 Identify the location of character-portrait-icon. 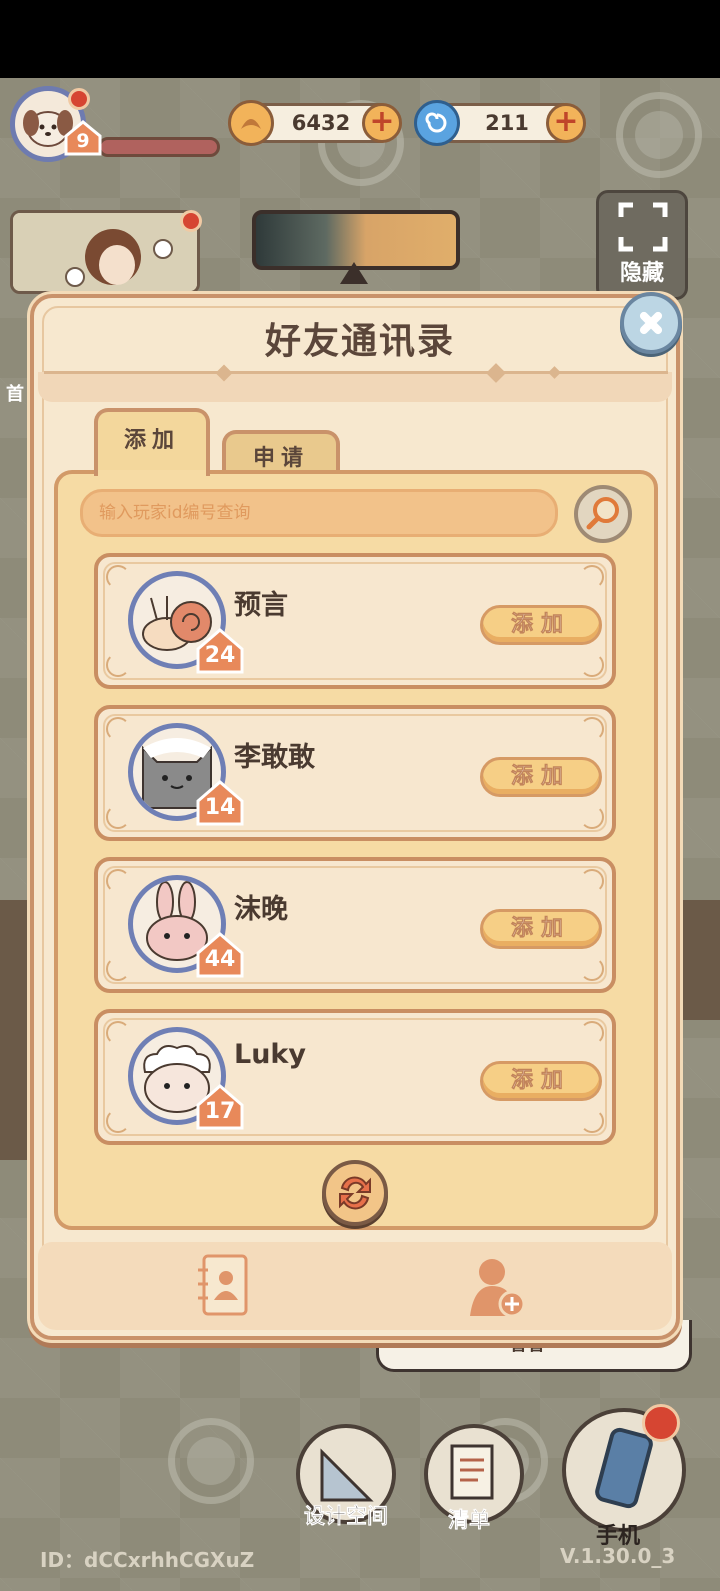
(105, 252).